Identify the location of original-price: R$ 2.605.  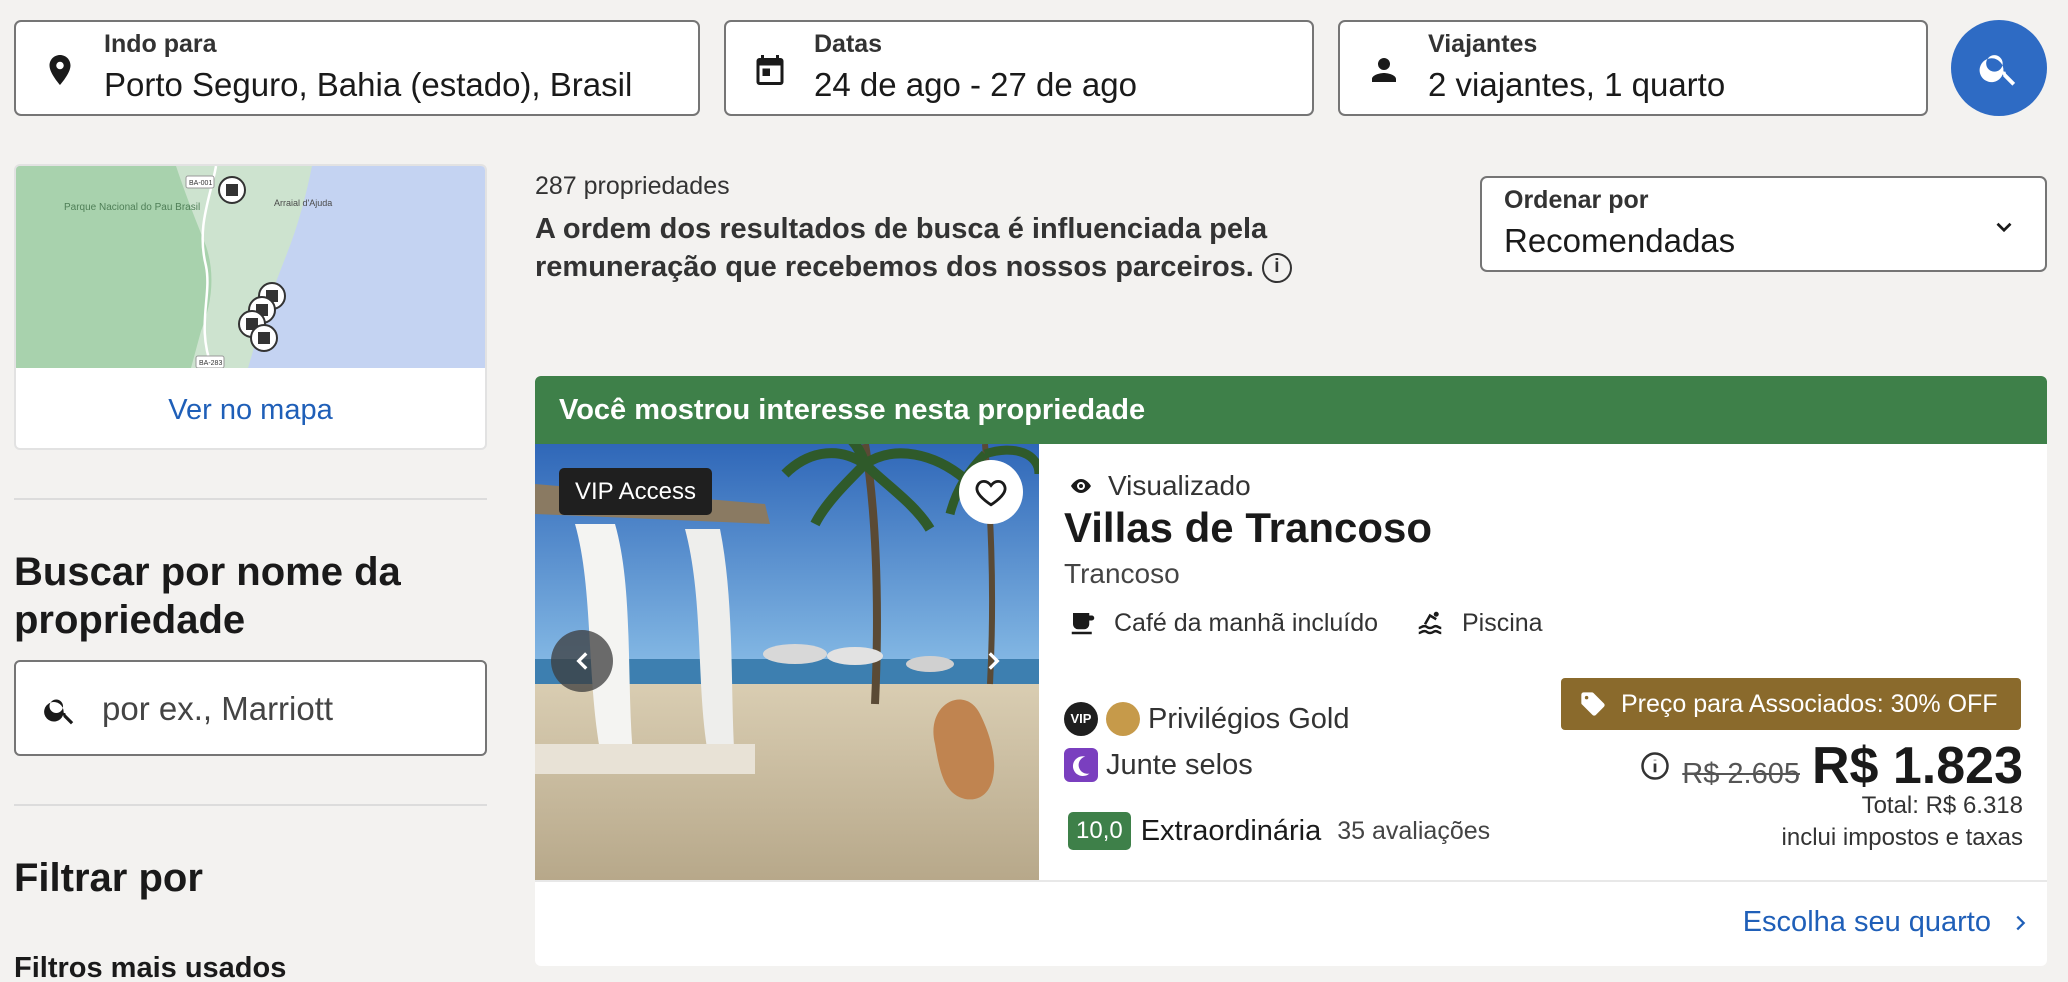
(1741, 774).